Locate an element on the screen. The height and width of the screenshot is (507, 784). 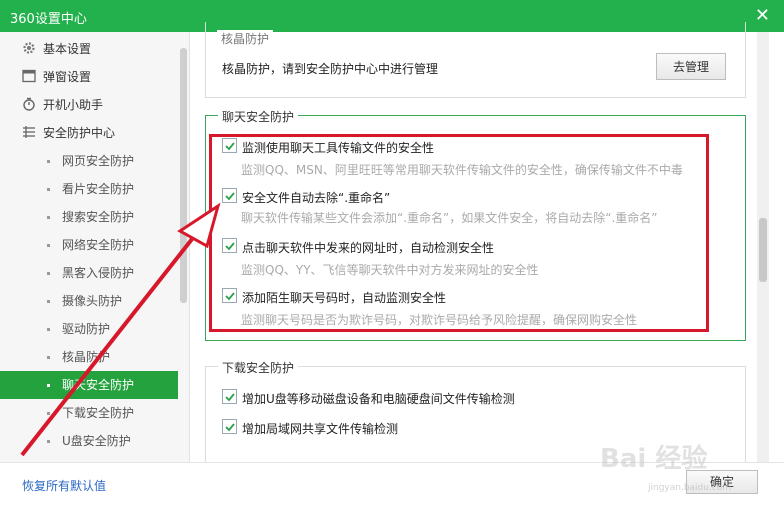
watermark-logo: Bai 经验 is located at coordinates (654, 459).